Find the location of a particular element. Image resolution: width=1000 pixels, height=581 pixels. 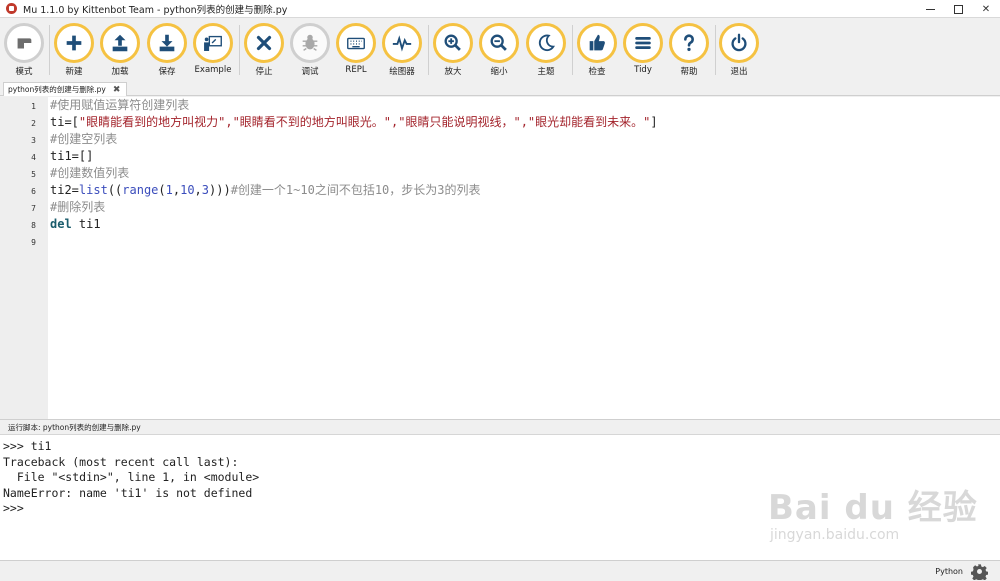

code-text: ti1=[] is located at coordinates (72, 156).